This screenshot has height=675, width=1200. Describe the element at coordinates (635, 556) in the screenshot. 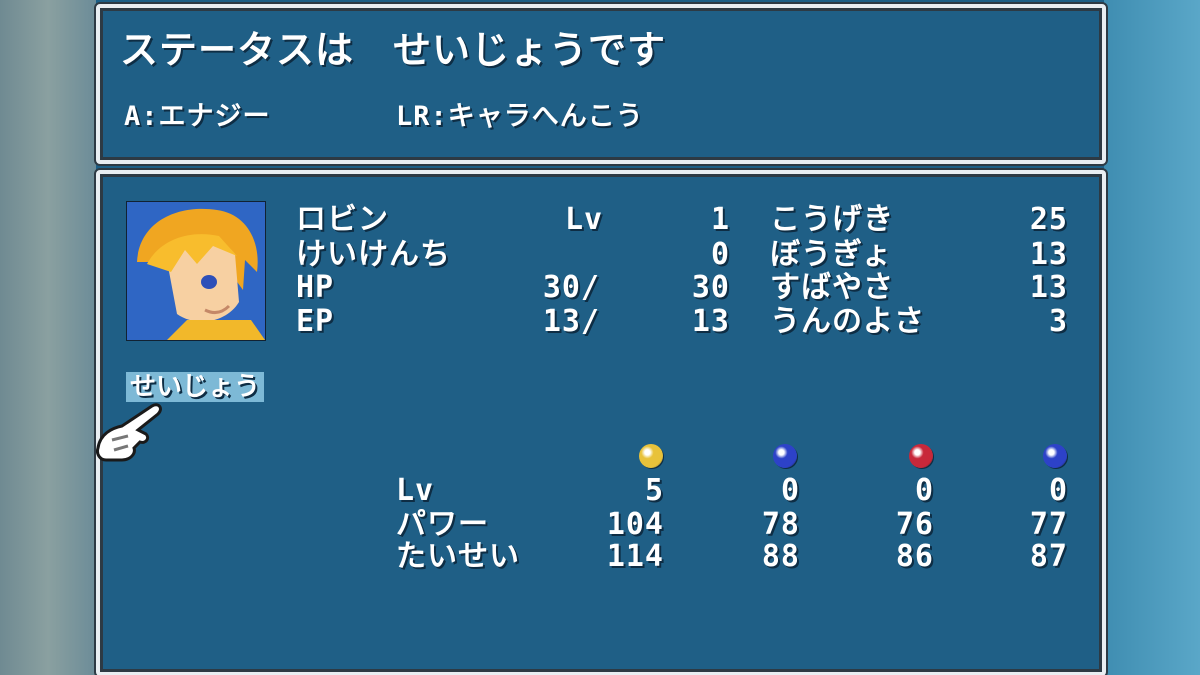

I see `element-resistance: 114` at that location.